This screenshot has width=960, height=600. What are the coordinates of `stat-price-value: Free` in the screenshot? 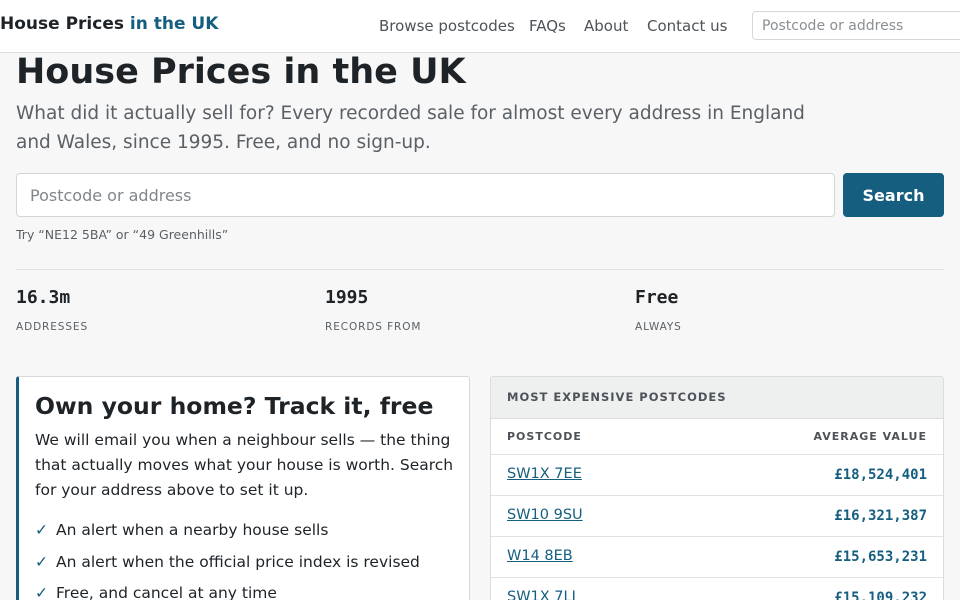 It's located at (657, 297).